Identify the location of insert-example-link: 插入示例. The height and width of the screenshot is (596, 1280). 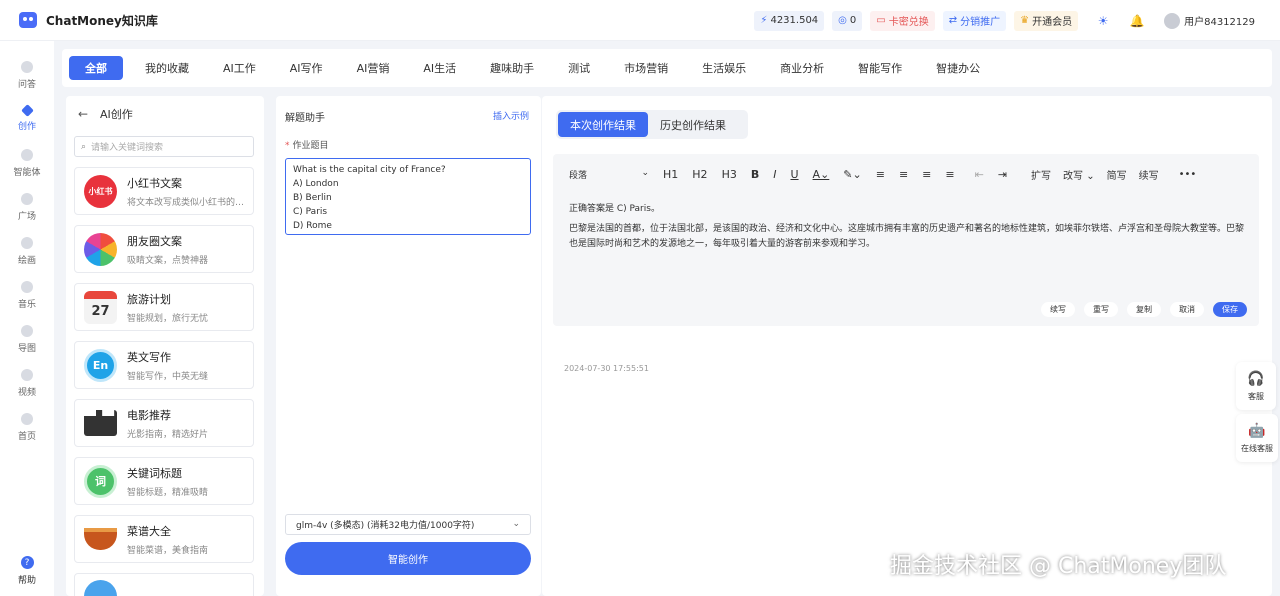
(511, 115).